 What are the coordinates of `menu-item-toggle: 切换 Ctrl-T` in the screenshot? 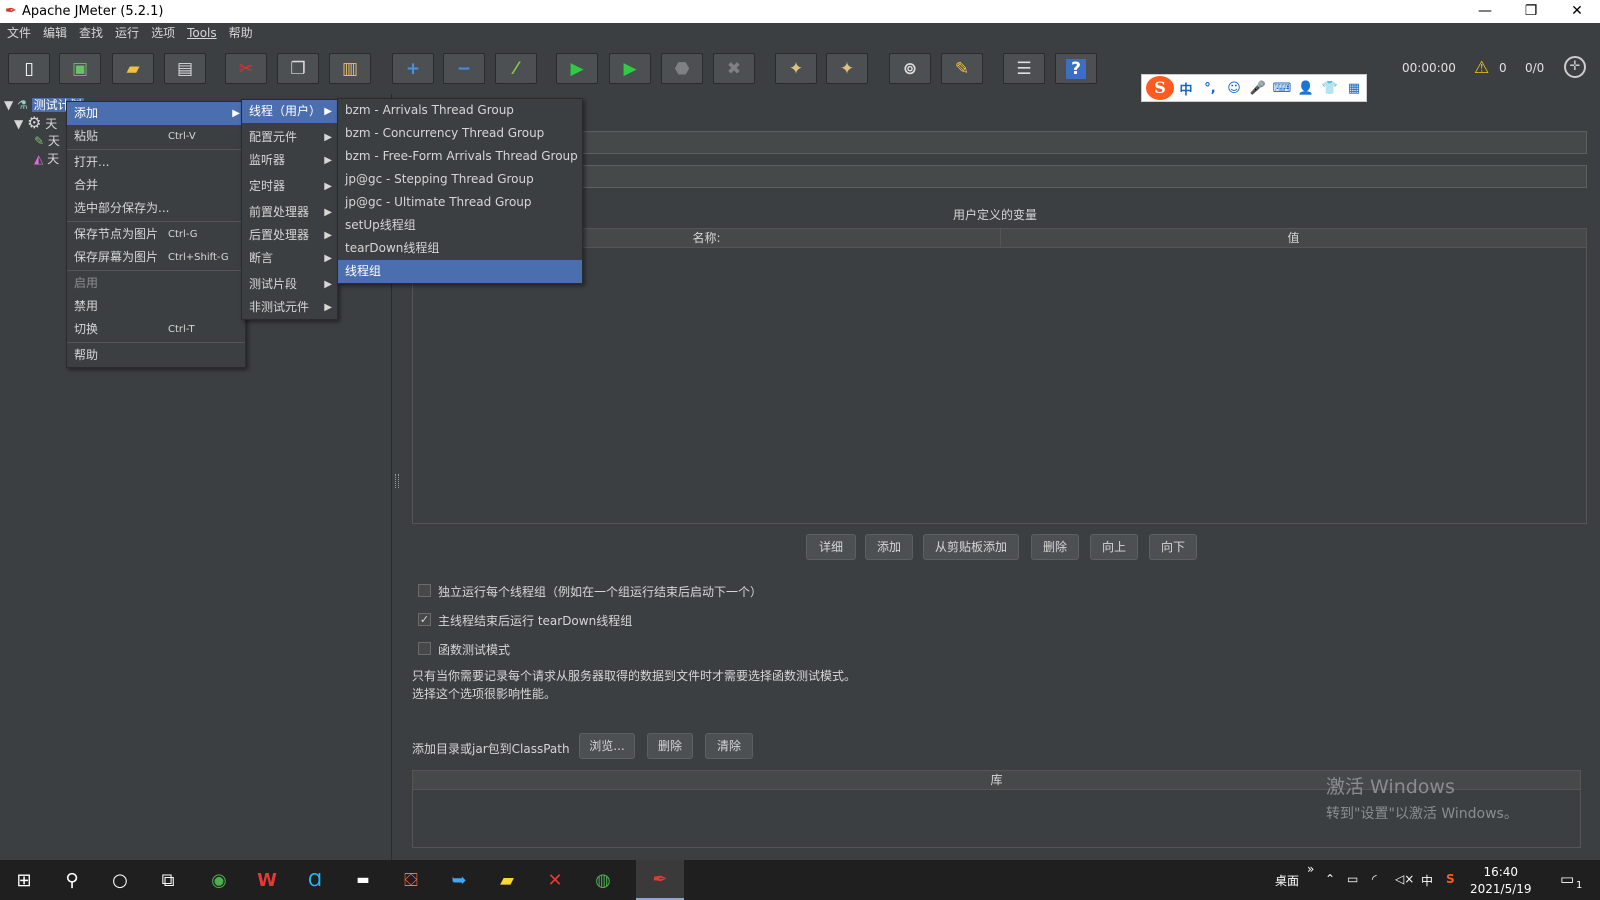 It's located at (156, 329).